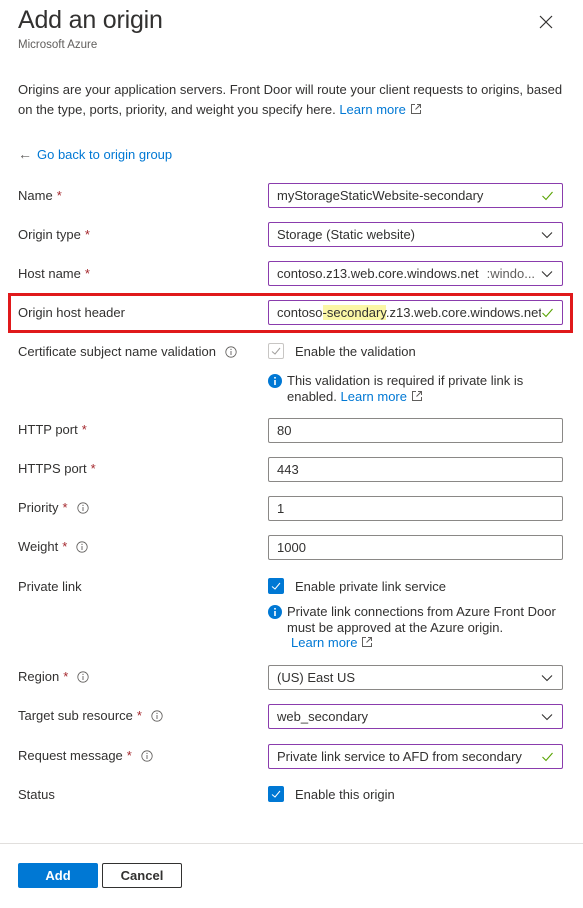 This screenshot has height=908, width=583. I want to click on origin-type-label-text: Origin type, so click(49, 234).